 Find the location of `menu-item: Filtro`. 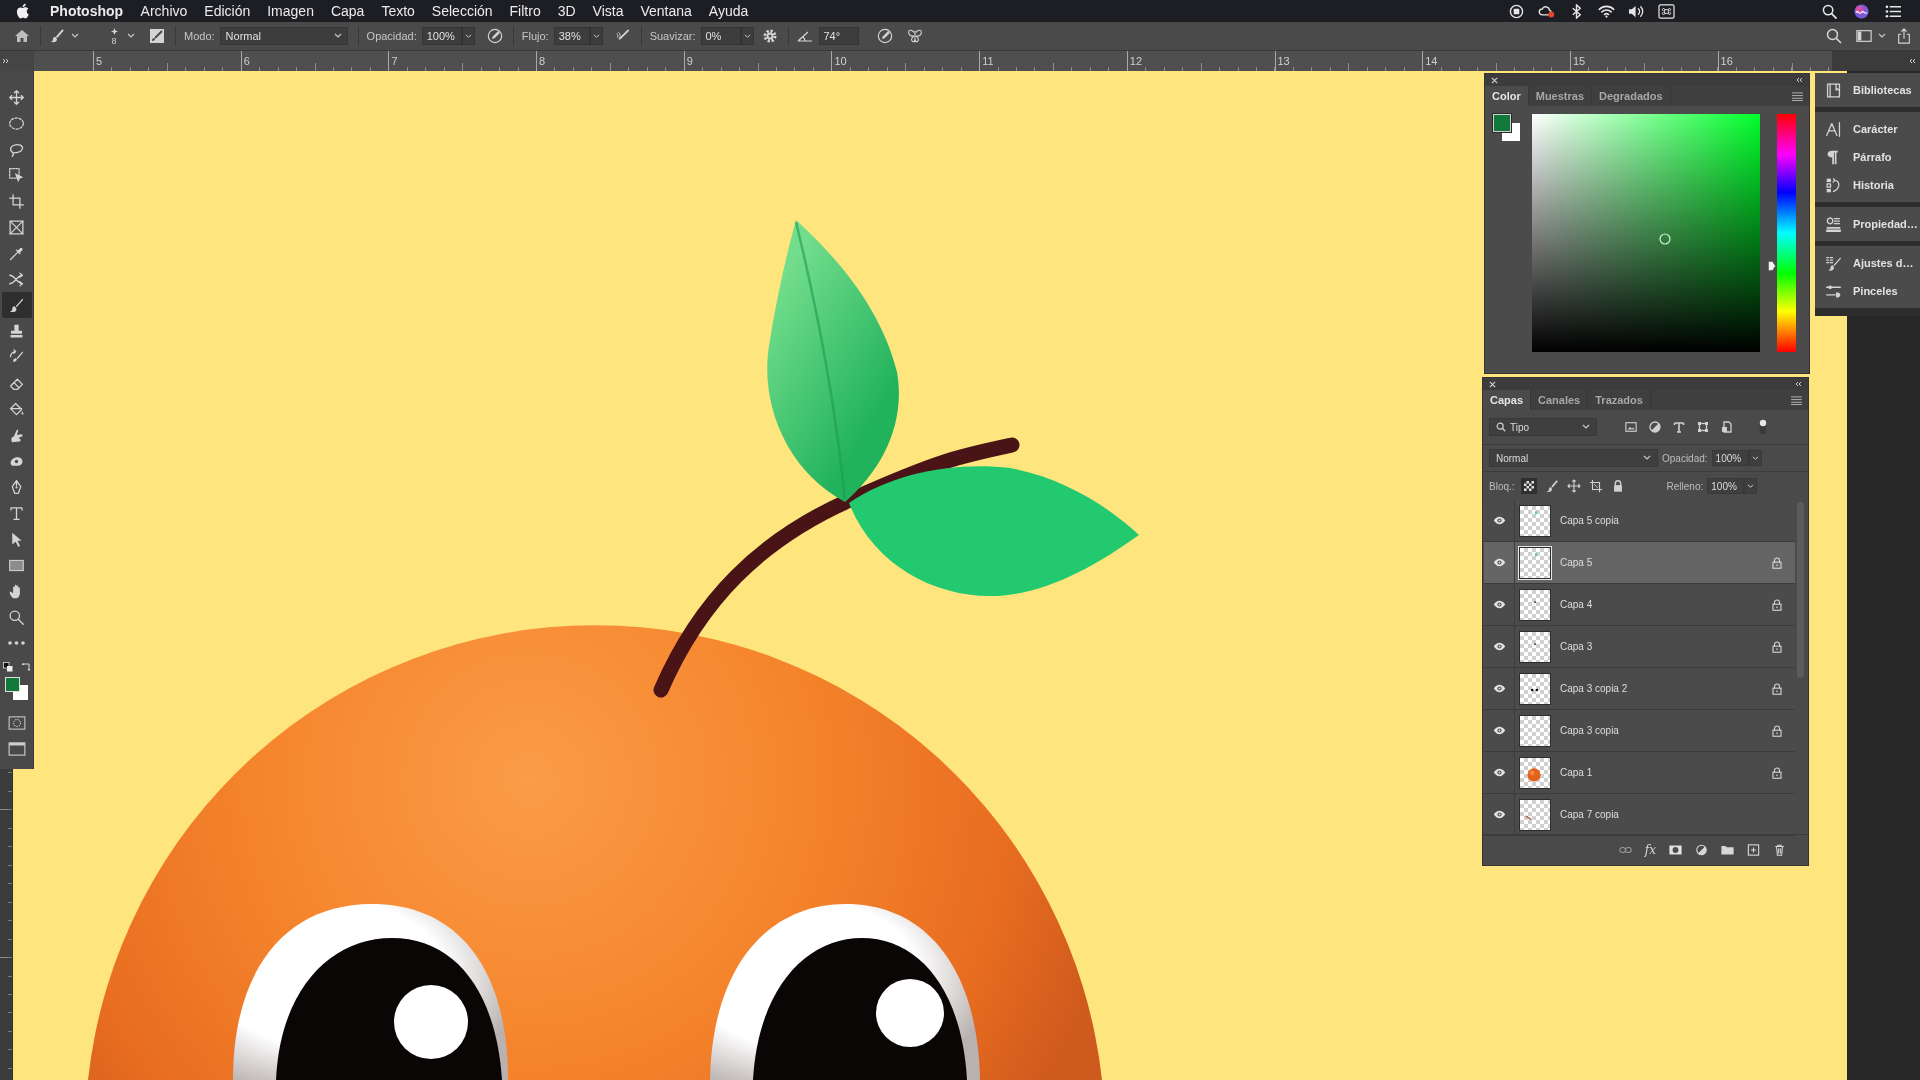

menu-item: Filtro is located at coordinates (525, 11).